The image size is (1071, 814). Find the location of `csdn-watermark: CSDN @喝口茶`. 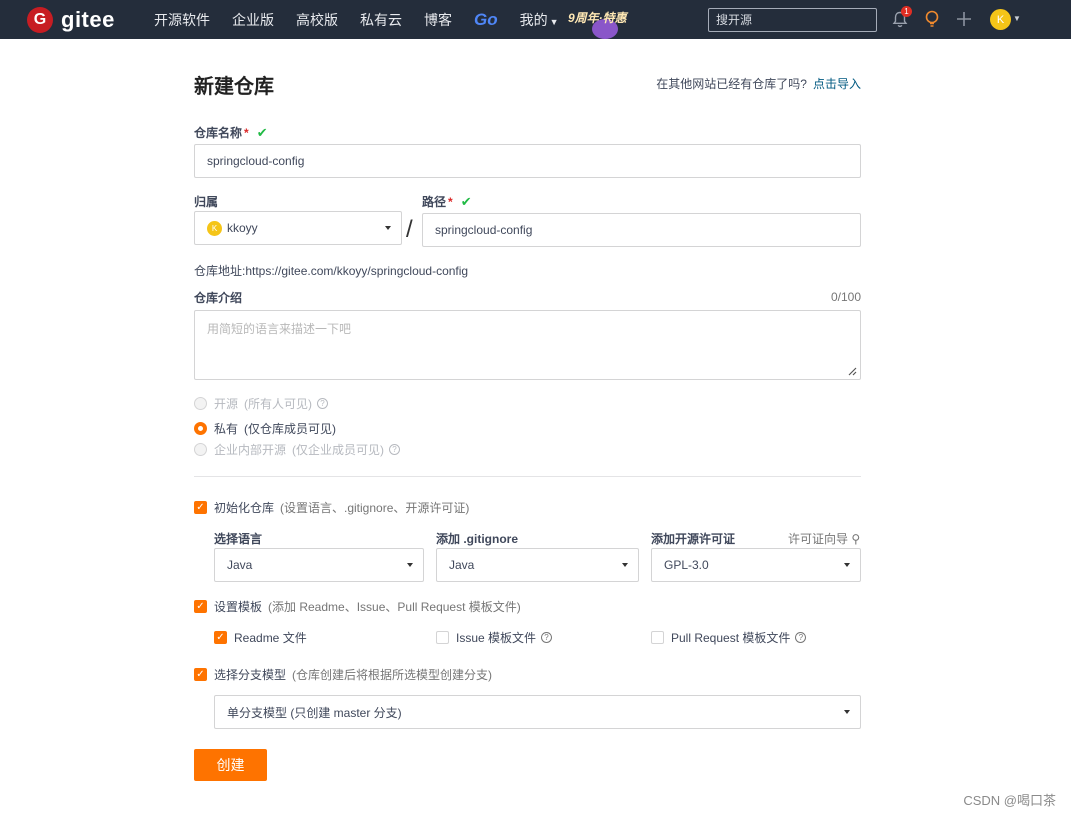

csdn-watermark: CSDN @喝口茶 is located at coordinates (1009, 800).